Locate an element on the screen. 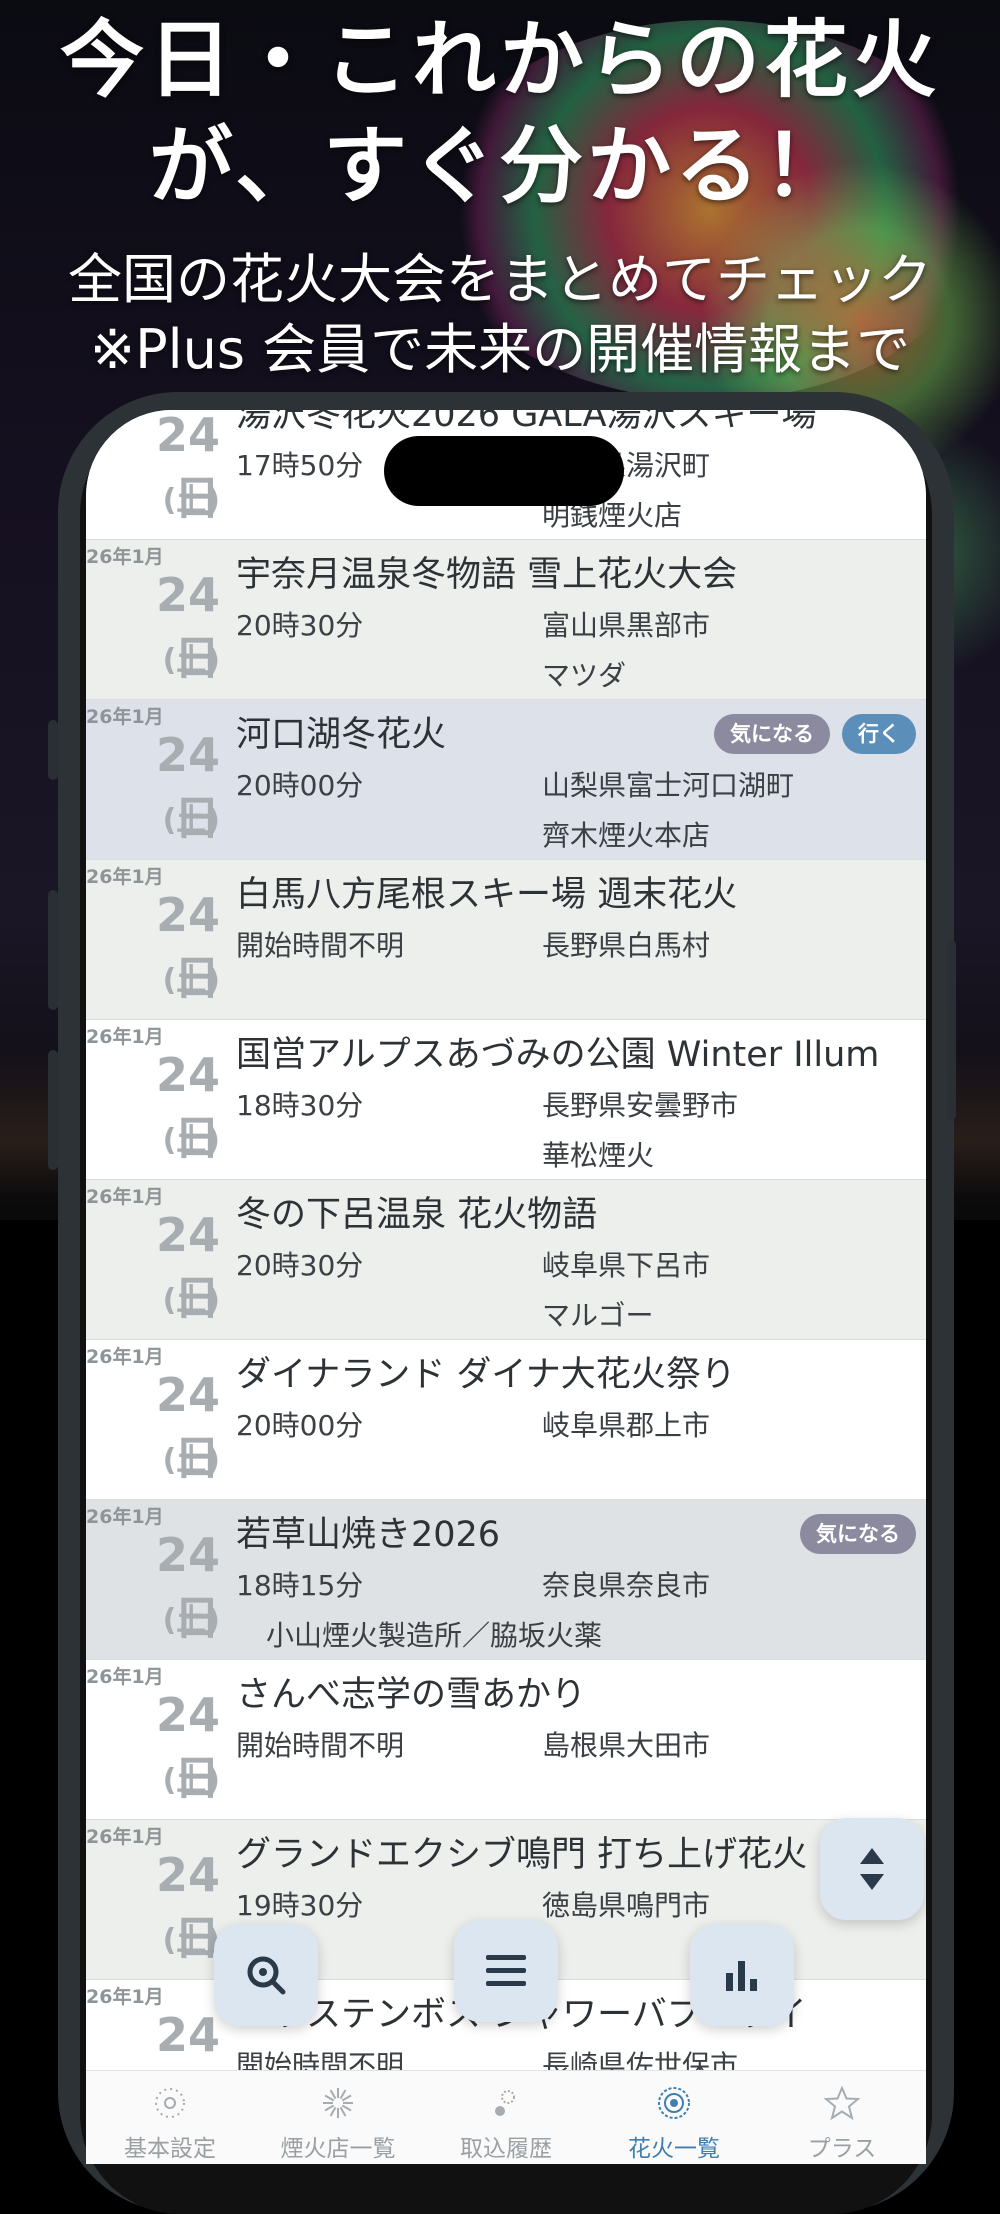  menu-icon is located at coordinates (506, 1970).